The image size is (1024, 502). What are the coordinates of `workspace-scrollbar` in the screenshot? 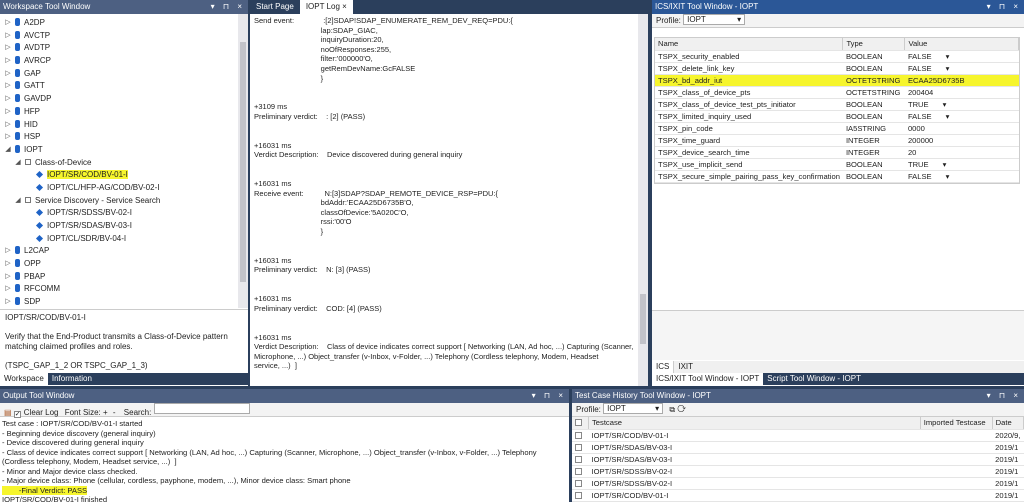 It's located at (243, 161).